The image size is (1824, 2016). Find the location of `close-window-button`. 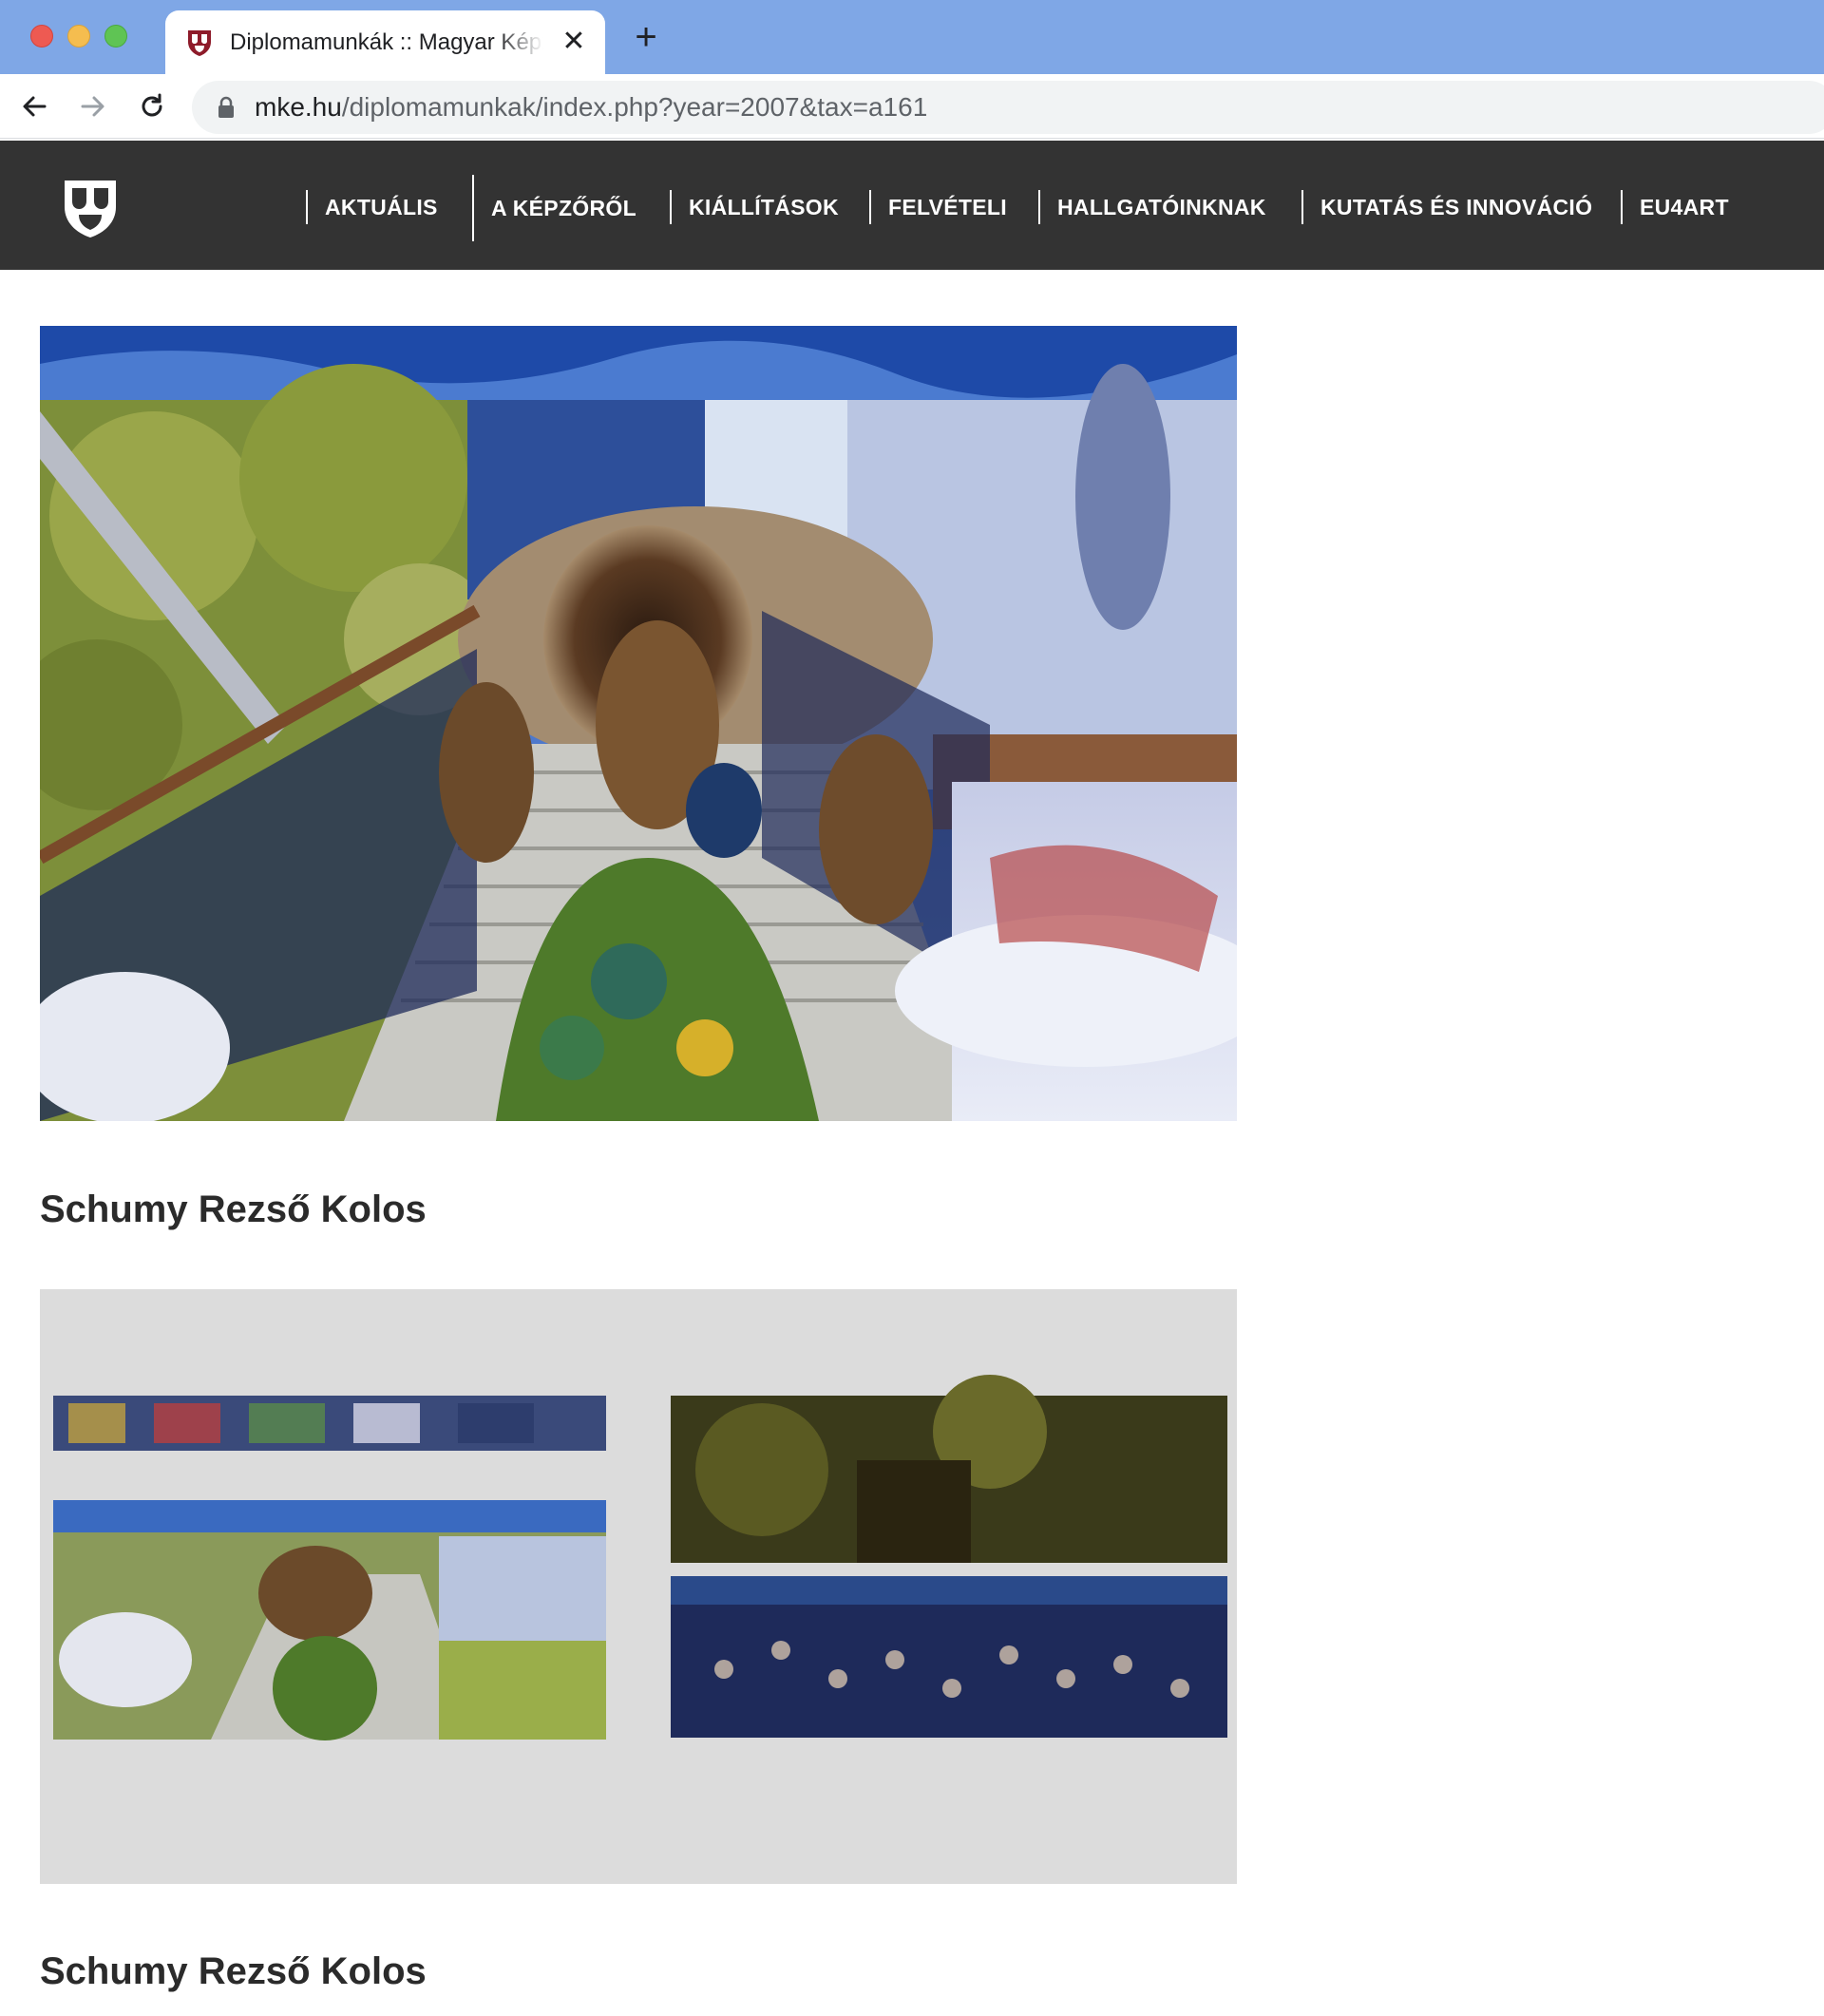

close-window-button is located at coordinates (41, 37).